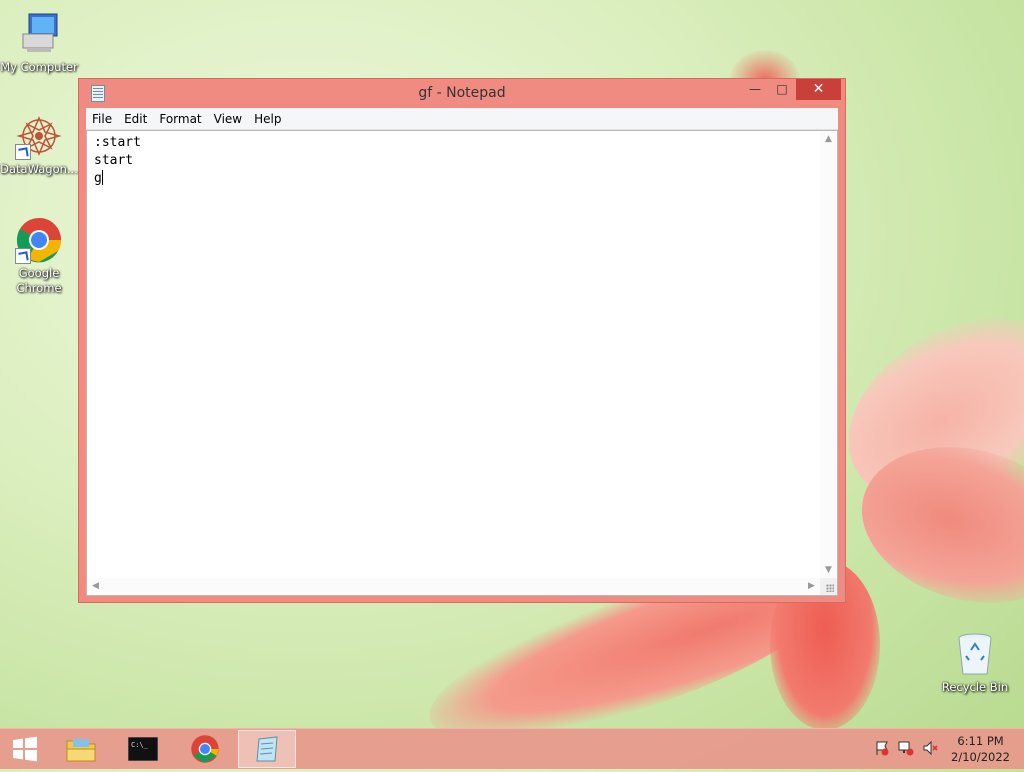 Image resolution: width=1024 pixels, height=772 pixels. I want to click on menu-view: View, so click(228, 119).